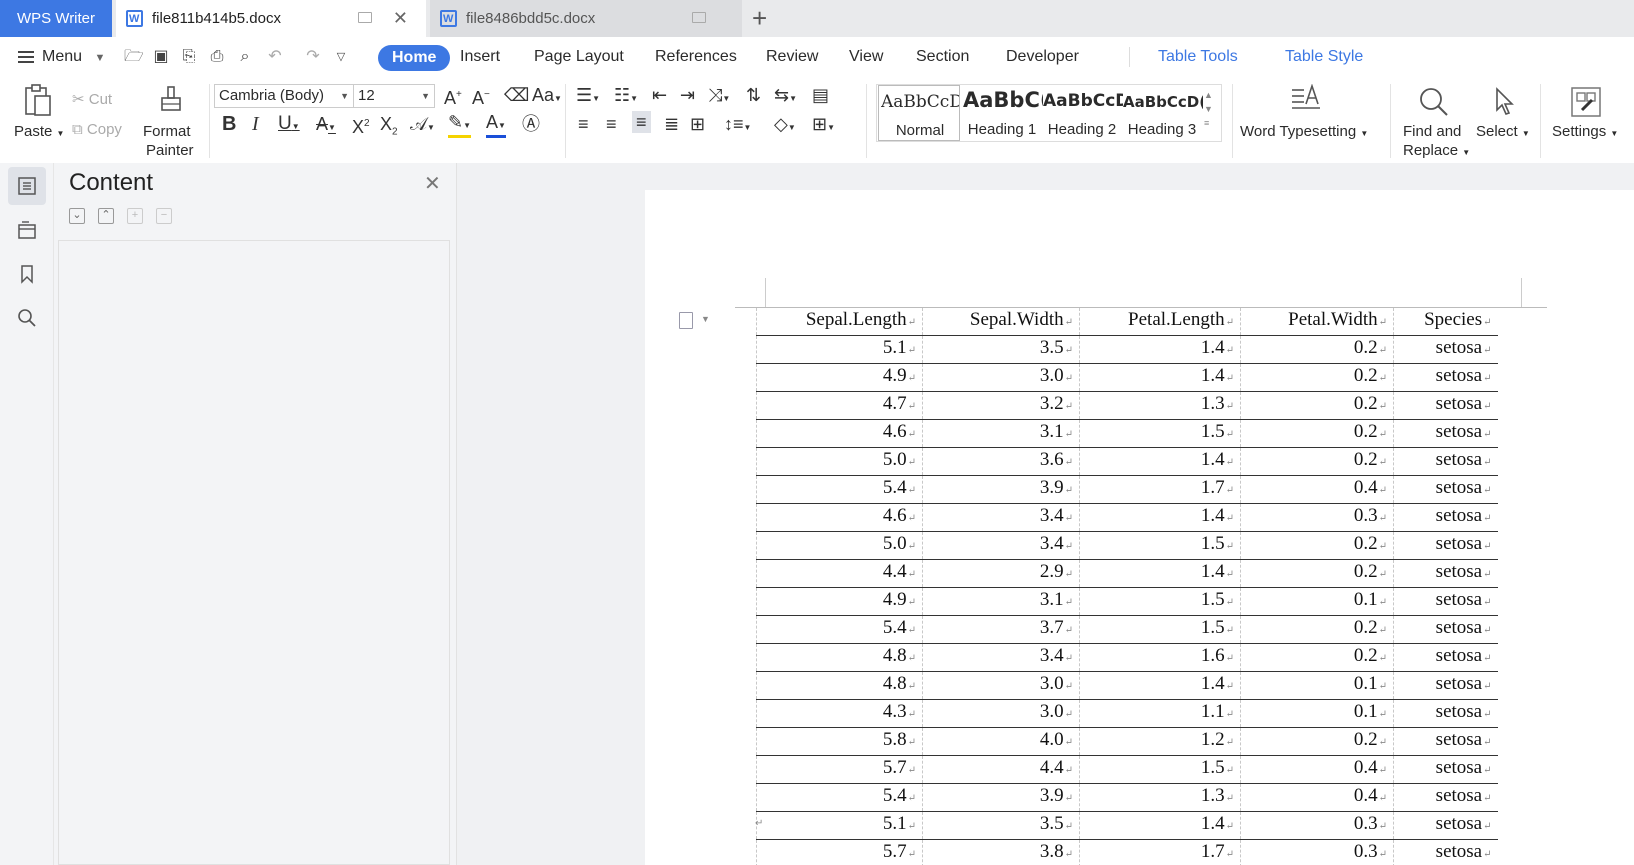  I want to click on table-cell: 4.4↵, so click(839, 573).